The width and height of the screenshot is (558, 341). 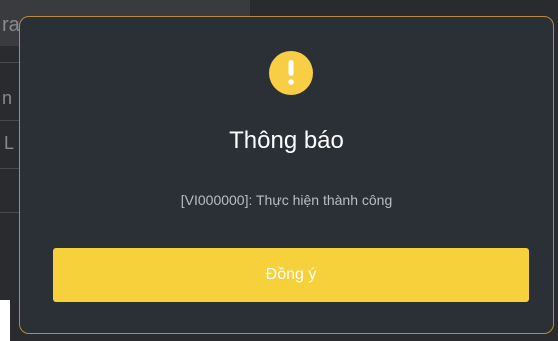 I want to click on exclamation-glyph, so click(x=291, y=72).